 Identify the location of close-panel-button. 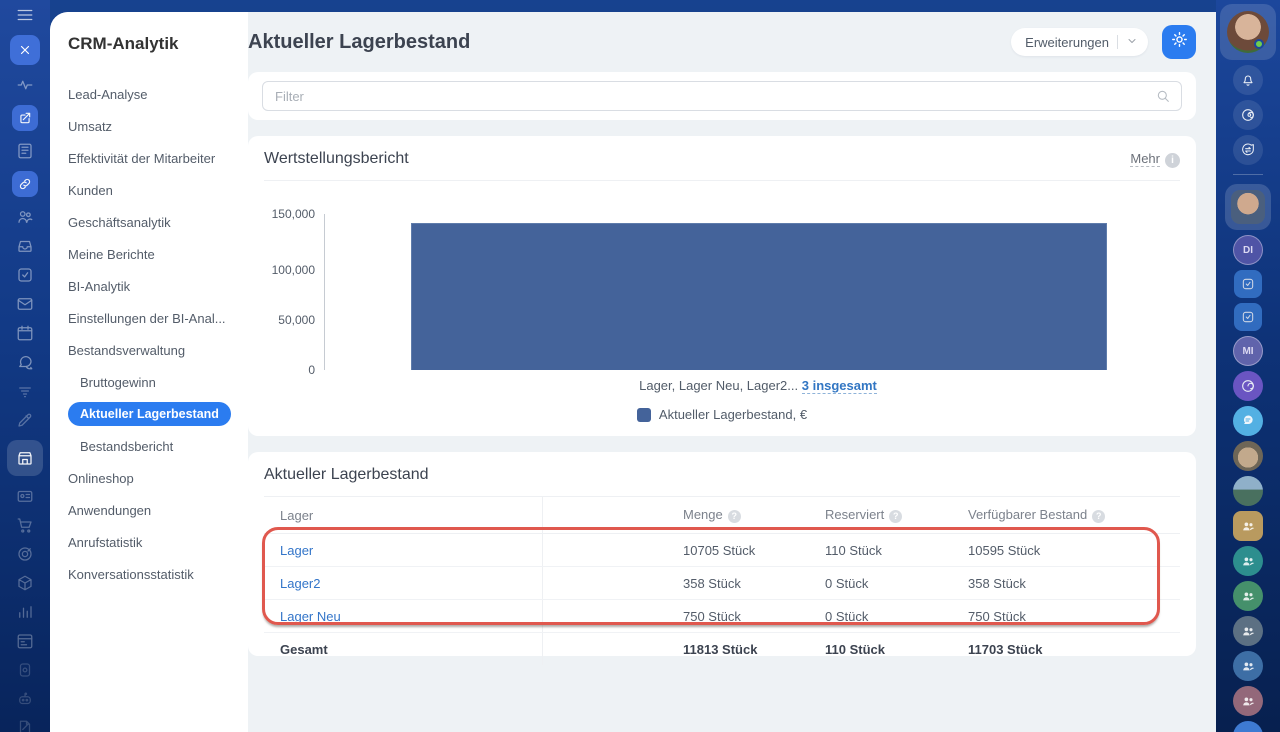
(25, 50).